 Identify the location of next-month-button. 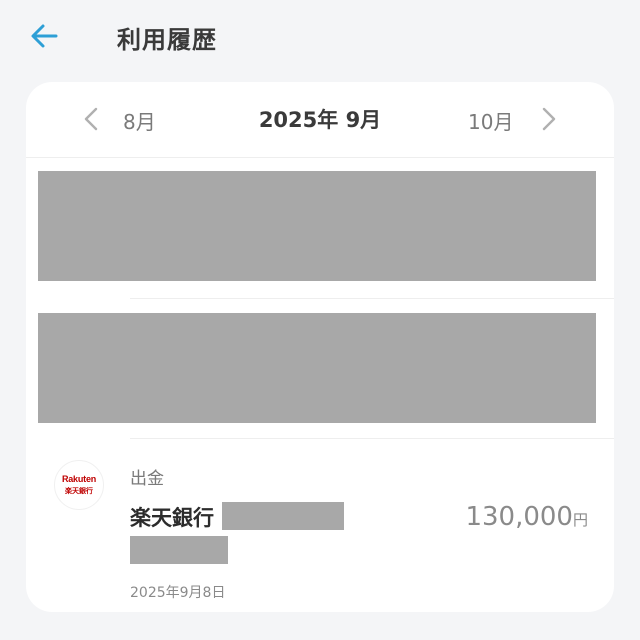
(548, 119).